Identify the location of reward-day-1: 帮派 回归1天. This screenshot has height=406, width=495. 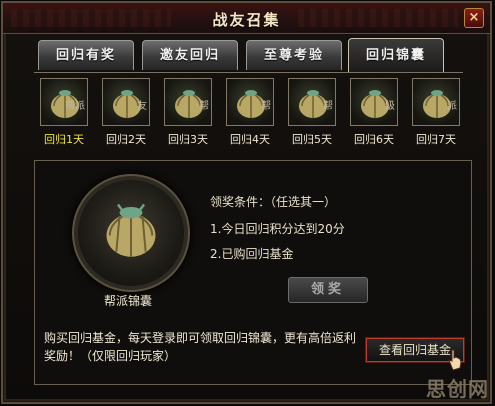
(64, 112).